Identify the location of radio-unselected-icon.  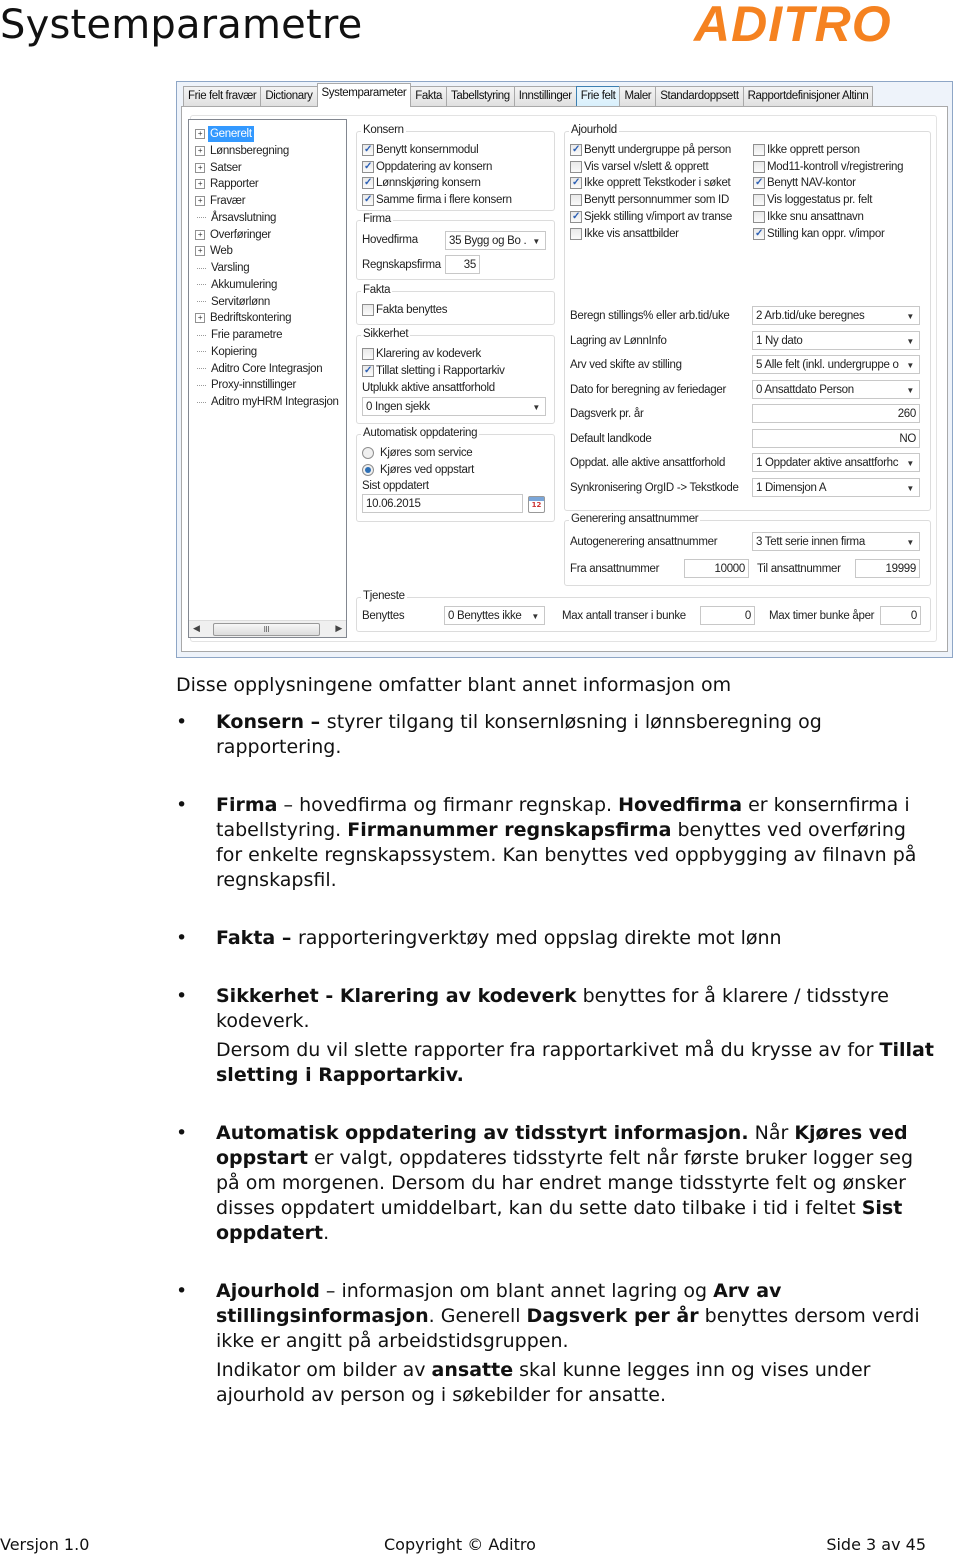
(368, 453).